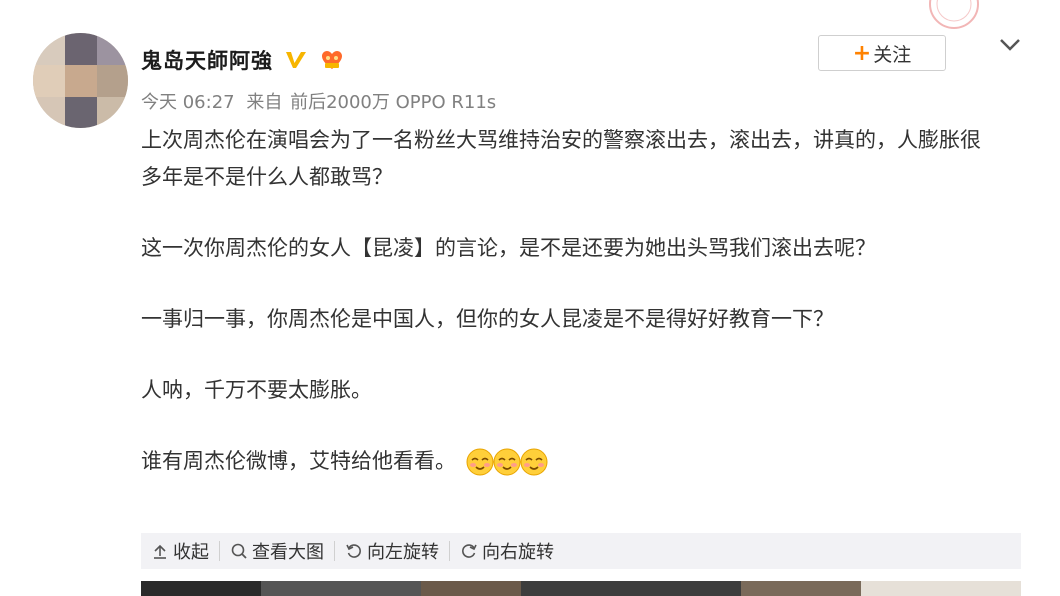  I want to click on collapse-label: 收起, so click(191, 552).